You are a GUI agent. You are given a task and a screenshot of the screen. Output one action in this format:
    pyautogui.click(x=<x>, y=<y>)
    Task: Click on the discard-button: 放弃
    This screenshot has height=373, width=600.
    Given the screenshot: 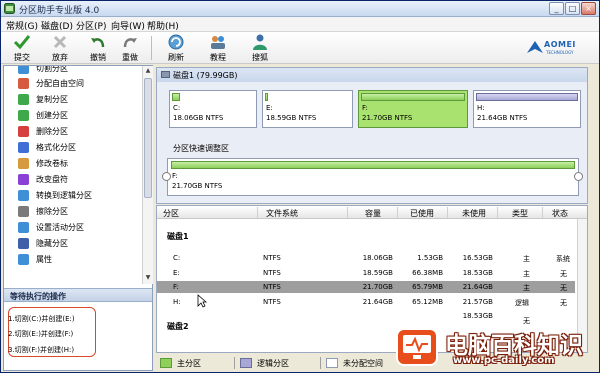 What is the action you would take?
    pyautogui.click(x=60, y=48)
    